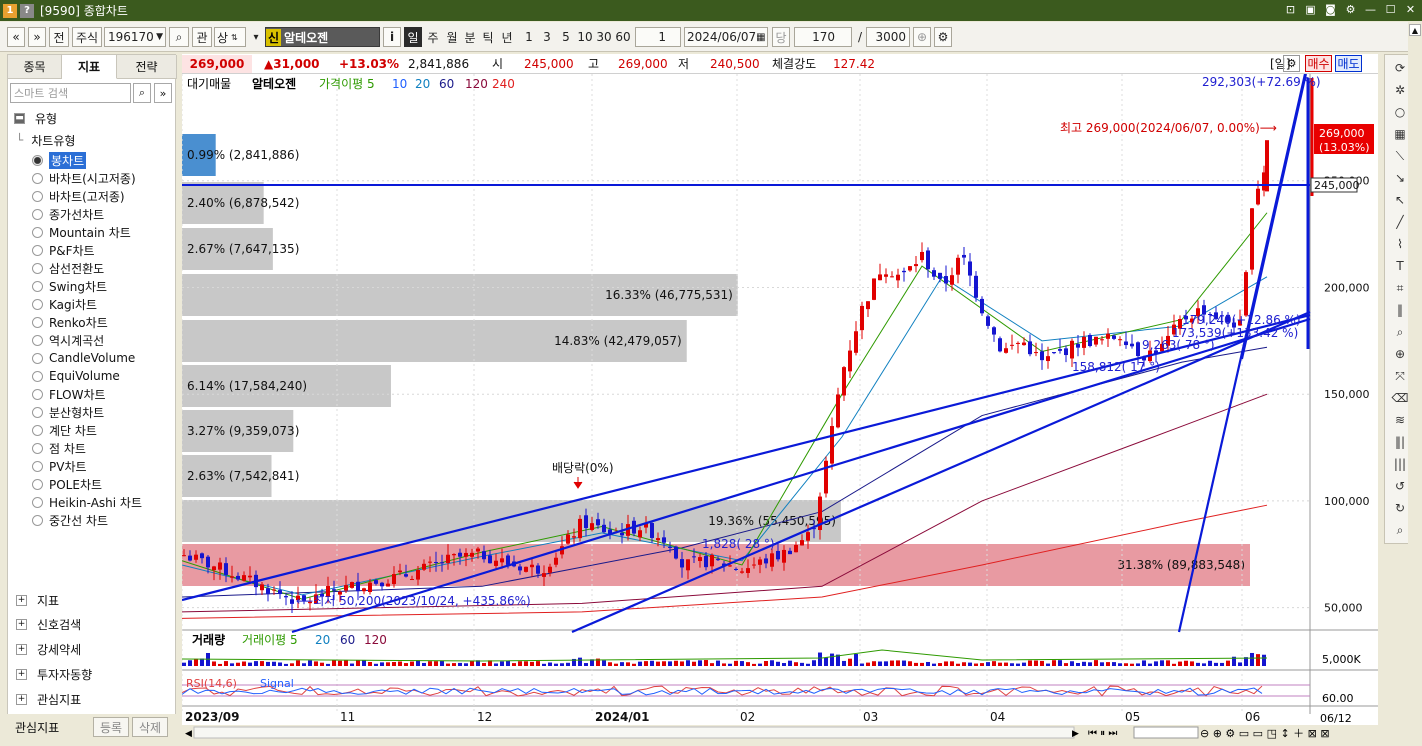 The width and height of the screenshot is (1422, 746). What do you see at coordinates (634, 732) in the screenshot?
I see `scrollbar-track` at bounding box center [634, 732].